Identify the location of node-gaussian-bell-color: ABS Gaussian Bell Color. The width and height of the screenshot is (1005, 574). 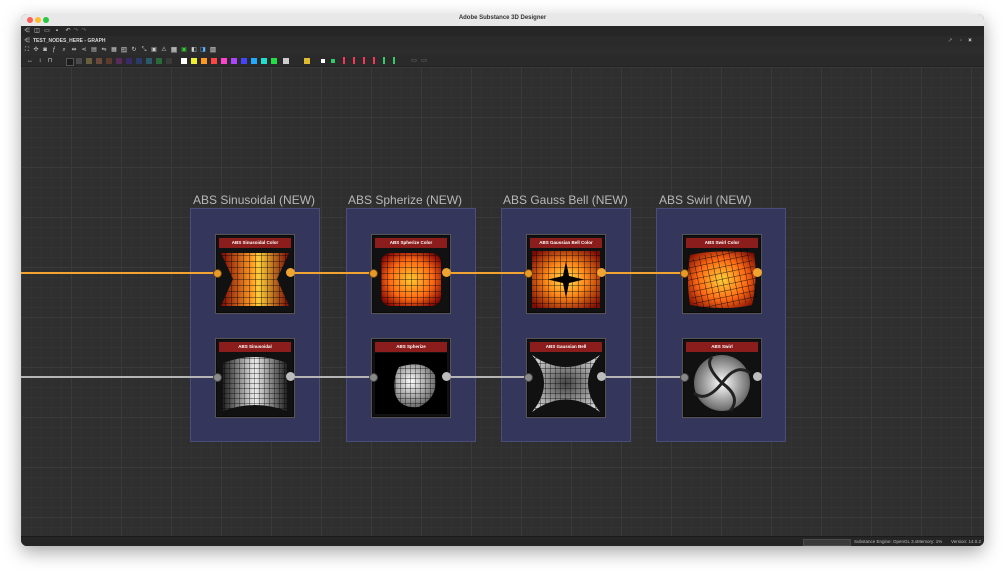
(566, 274).